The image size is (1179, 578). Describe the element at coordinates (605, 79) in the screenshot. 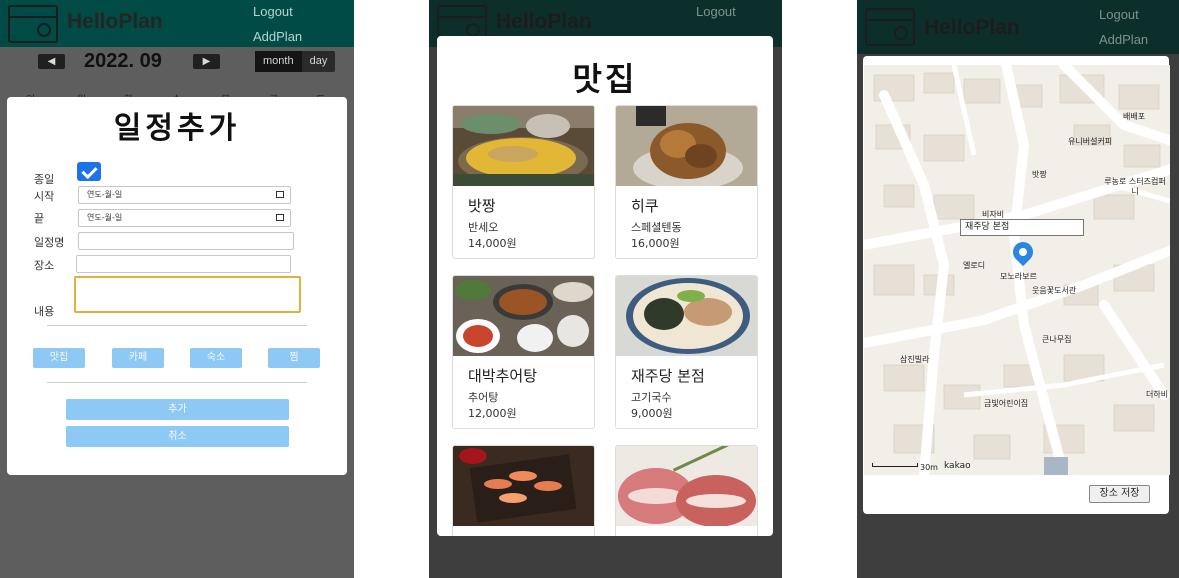

I see `modal-title: 맛집` at that location.